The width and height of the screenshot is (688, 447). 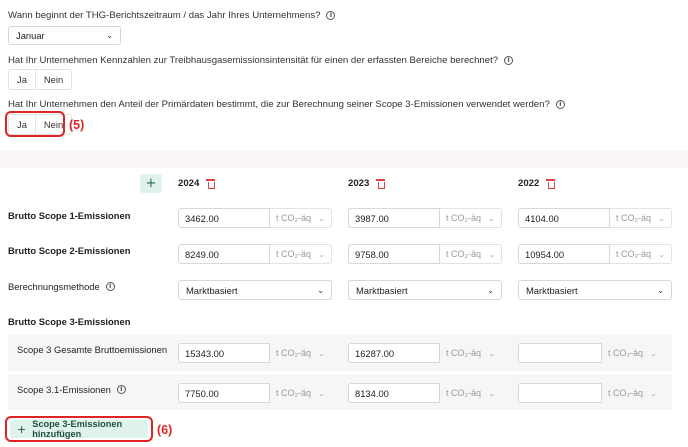 I want to click on add-year-column-button: +, so click(x=151, y=183).